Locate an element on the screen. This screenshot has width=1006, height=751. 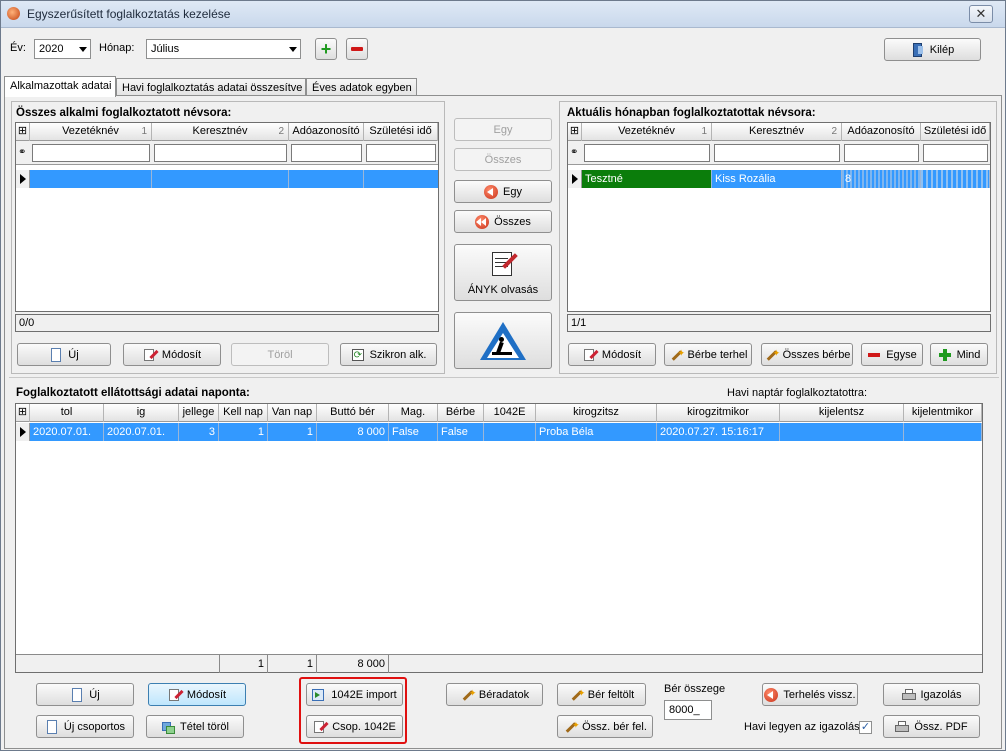
binoculars-icon: ⚭ is located at coordinates (574, 152).